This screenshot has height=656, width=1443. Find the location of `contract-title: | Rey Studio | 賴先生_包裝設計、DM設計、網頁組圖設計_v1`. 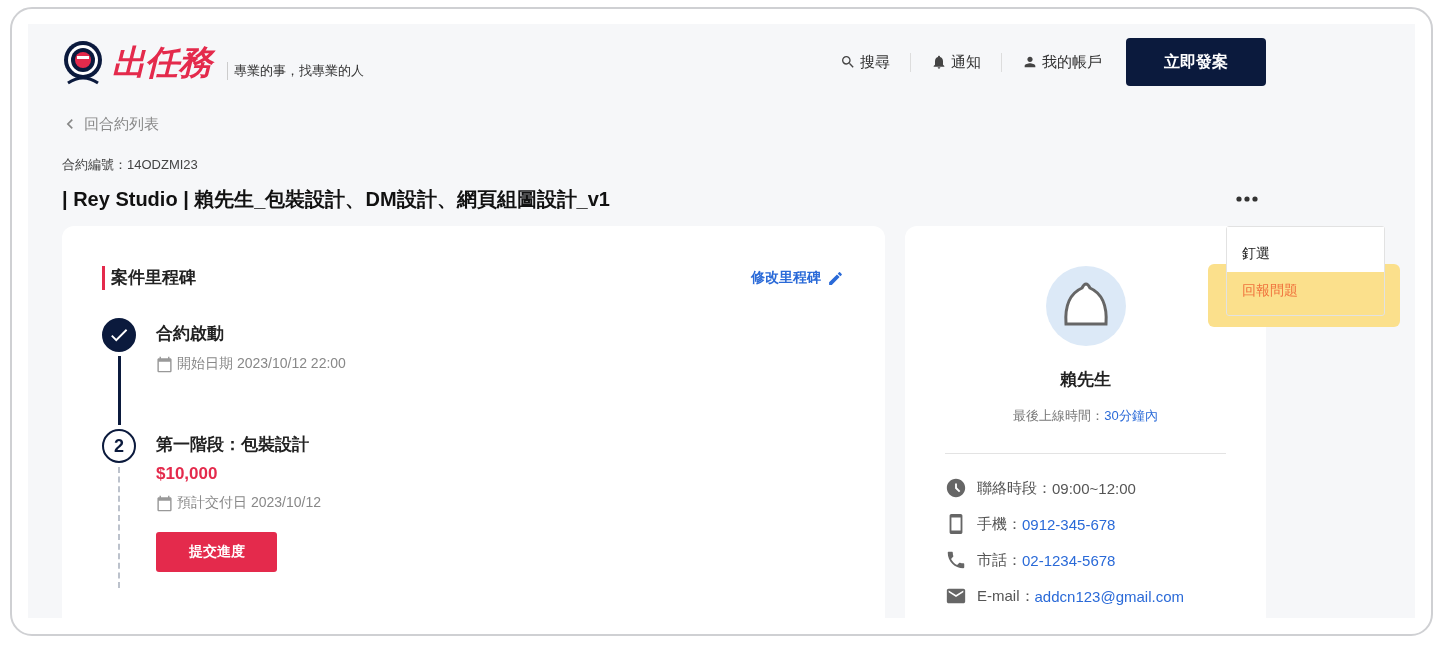

contract-title: | Rey Studio | 賴先生_包裝設計、DM設計、網頁組圖設計_v1 is located at coordinates (336, 199).